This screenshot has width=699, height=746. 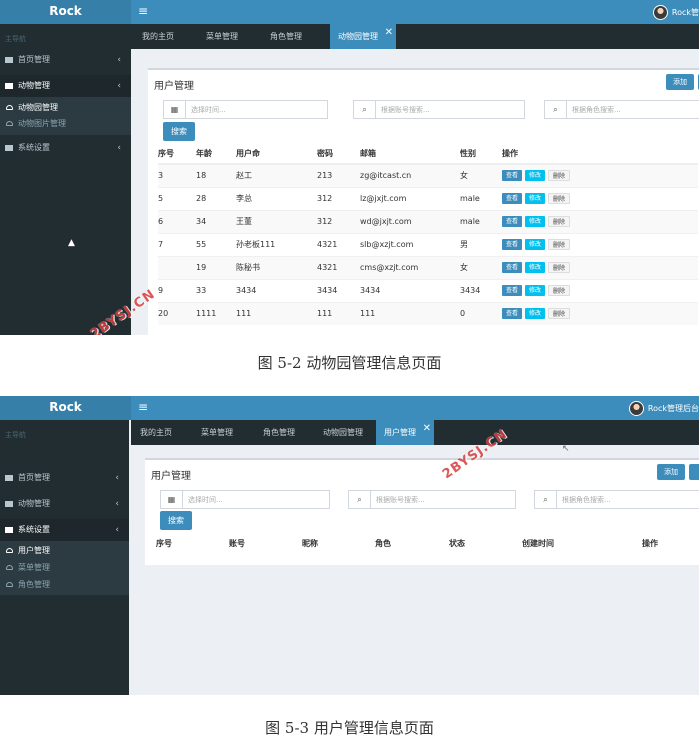 What do you see at coordinates (276, 175) in the screenshot?
I see `table-cell: 赵工` at bounding box center [276, 175].